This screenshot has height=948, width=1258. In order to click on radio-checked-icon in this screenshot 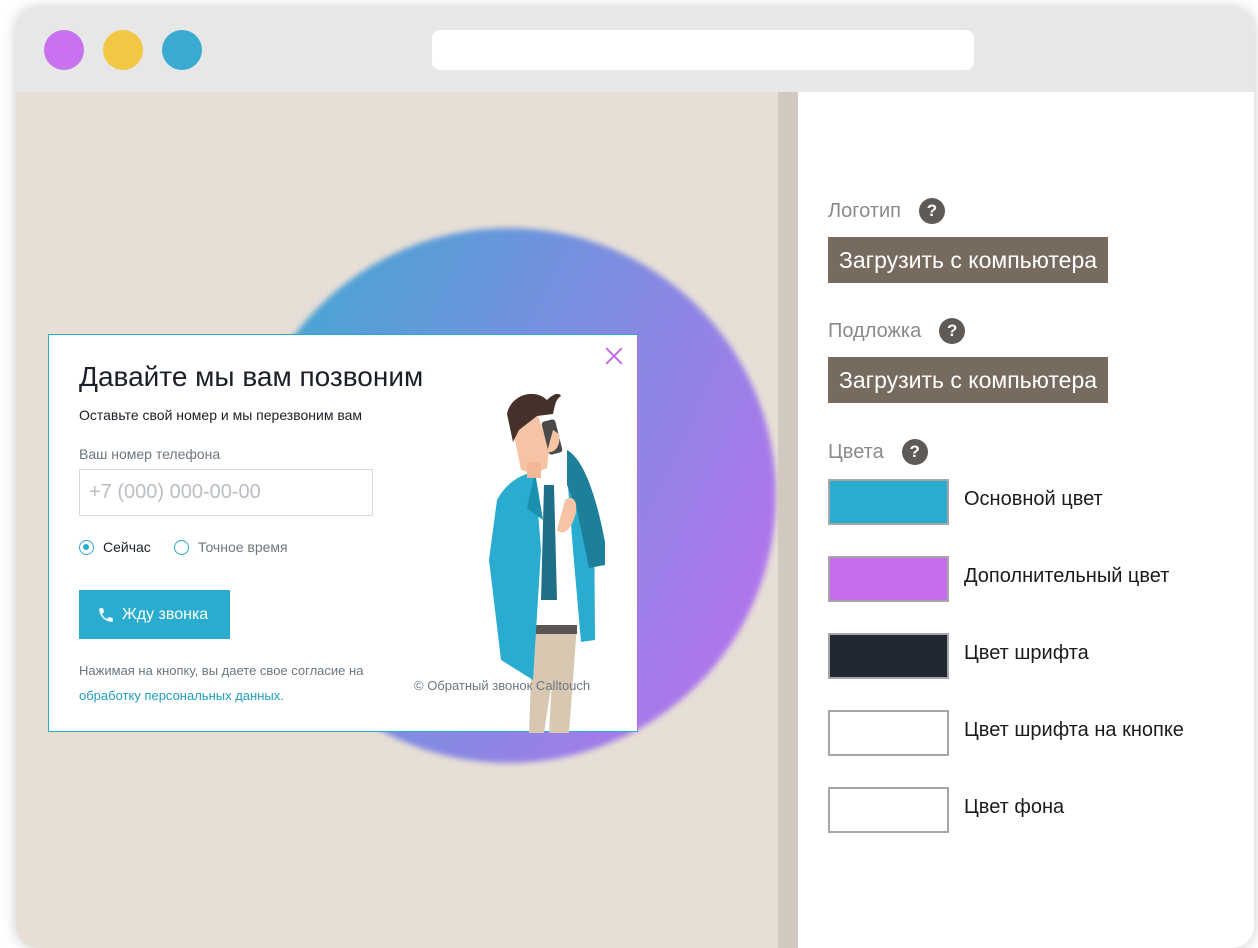, I will do `click(86, 547)`.